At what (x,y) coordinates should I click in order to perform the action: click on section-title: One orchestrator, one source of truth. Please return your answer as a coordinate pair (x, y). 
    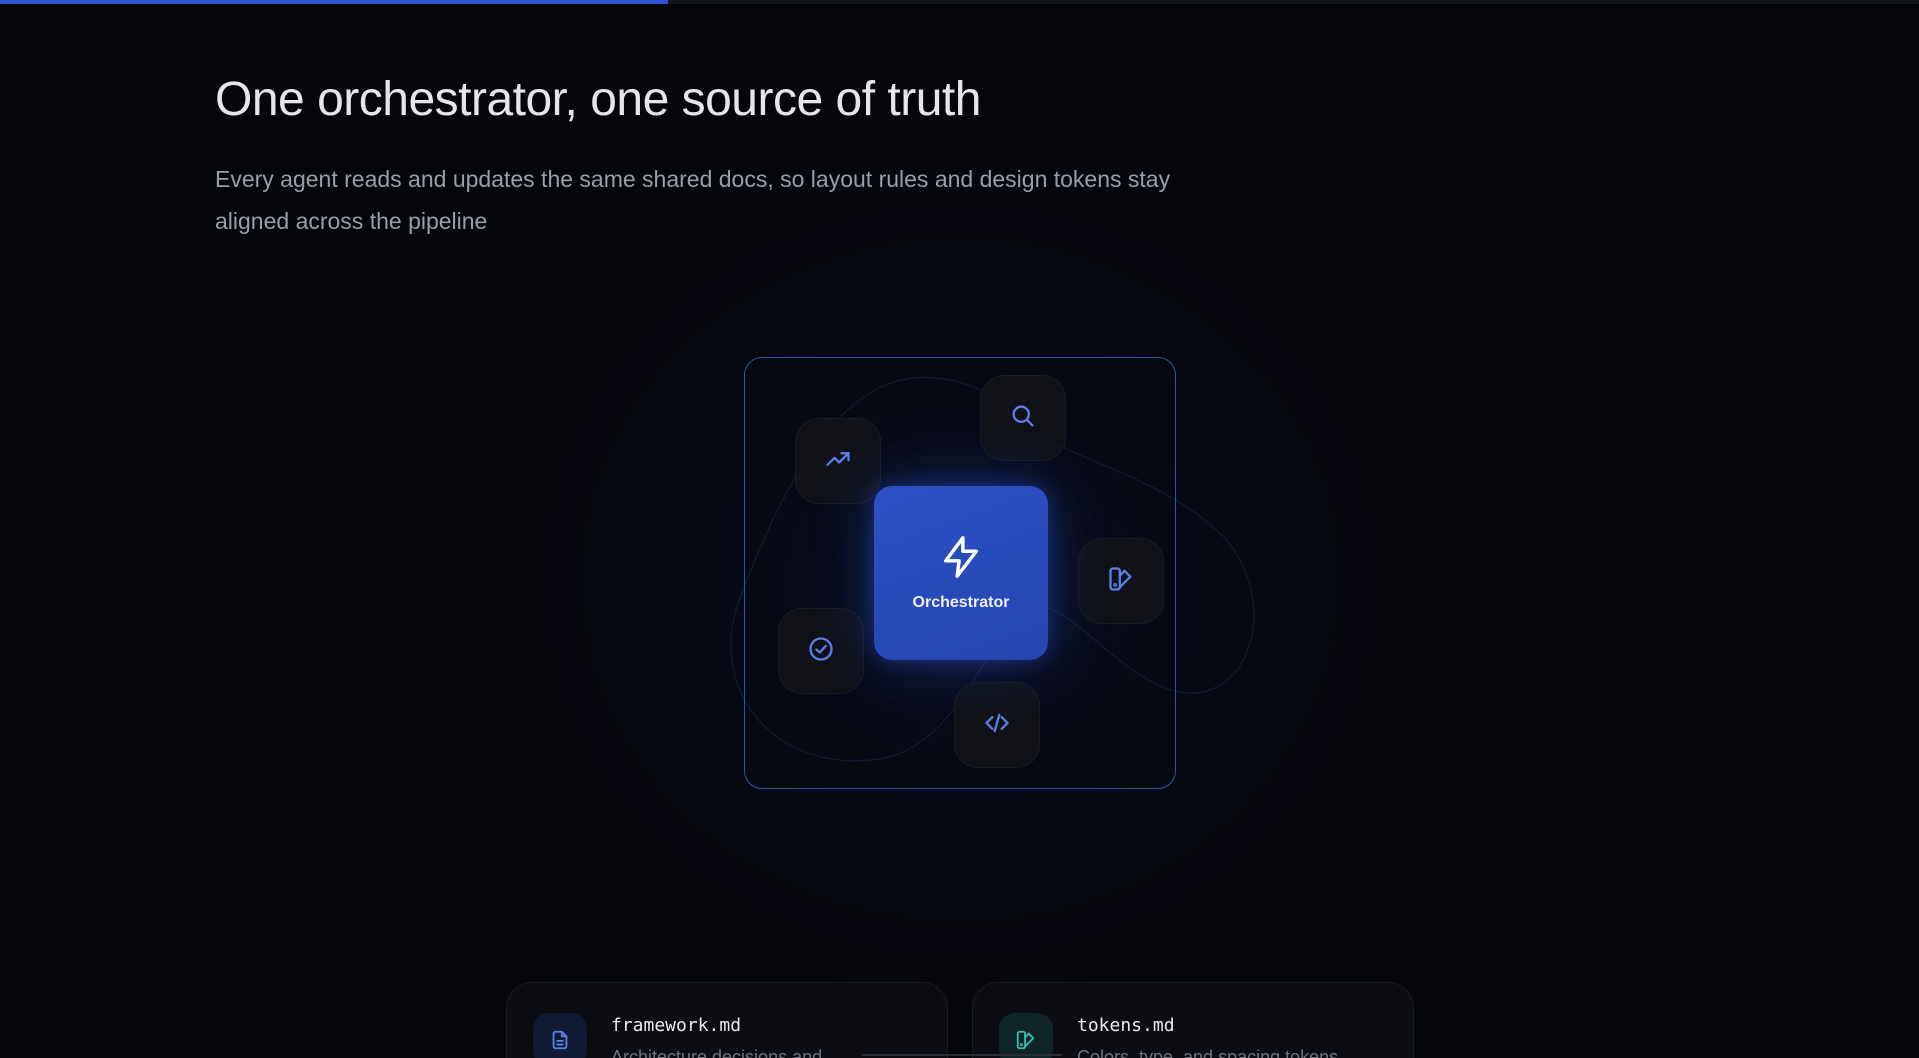
    Looking at the image, I should click on (598, 99).